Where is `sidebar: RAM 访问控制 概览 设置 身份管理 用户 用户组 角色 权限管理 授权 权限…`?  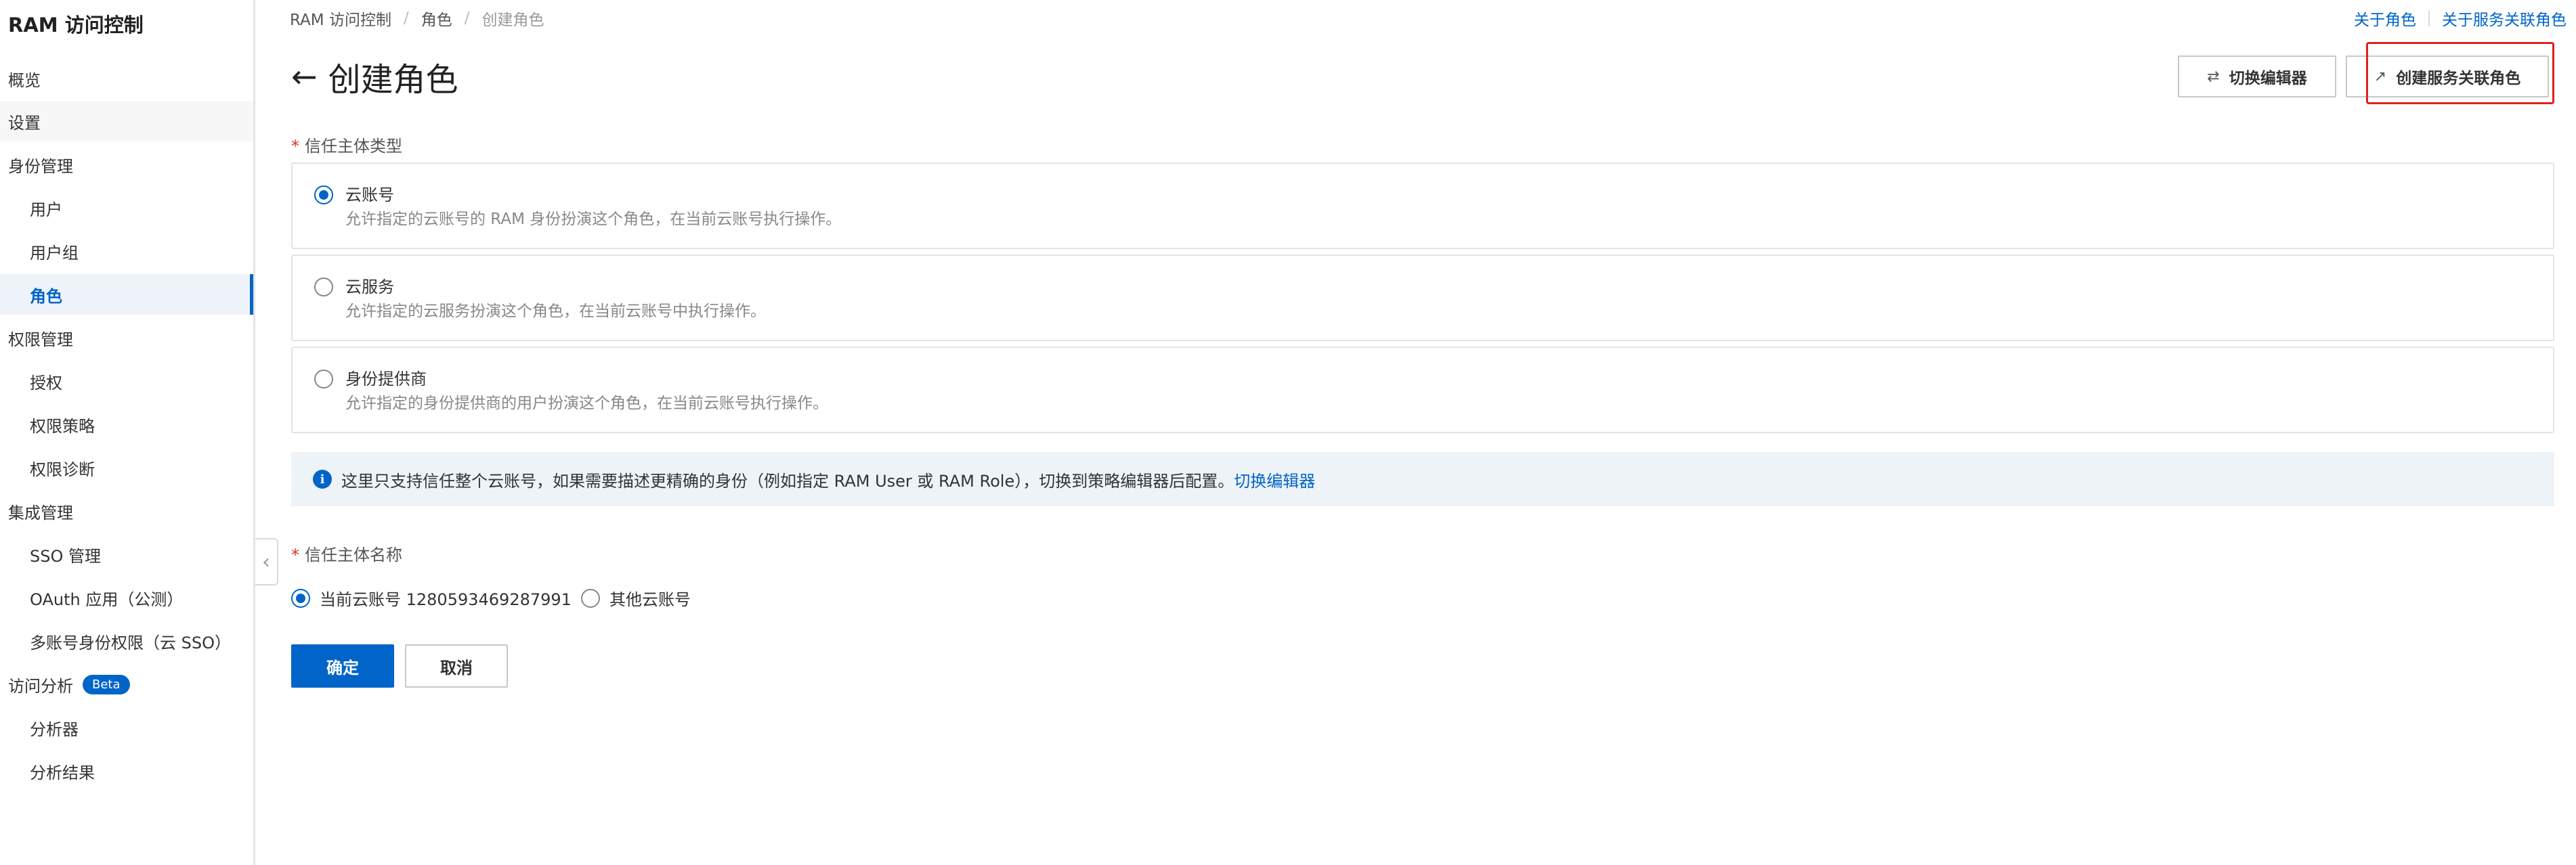 sidebar: RAM 访问控制 概览 设置 身份管理 用户 用户组 角色 权限管理 授权 权限… is located at coordinates (127, 432).